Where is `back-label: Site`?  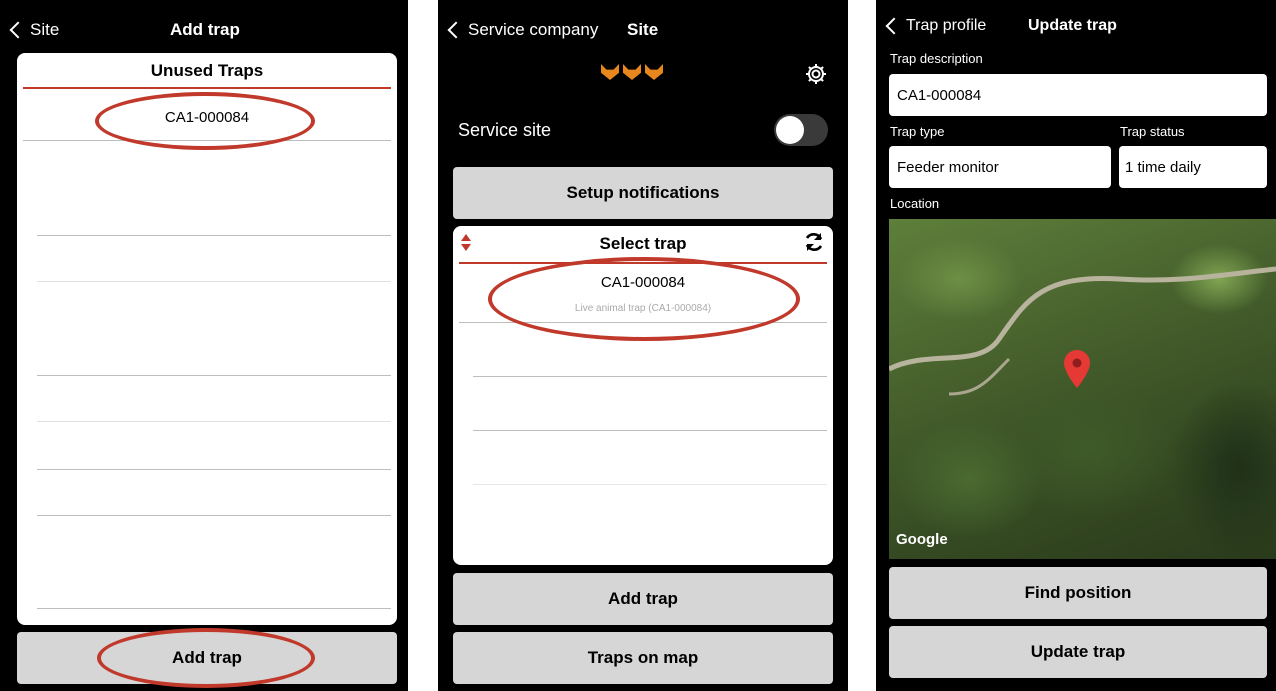 back-label: Site is located at coordinates (45, 29).